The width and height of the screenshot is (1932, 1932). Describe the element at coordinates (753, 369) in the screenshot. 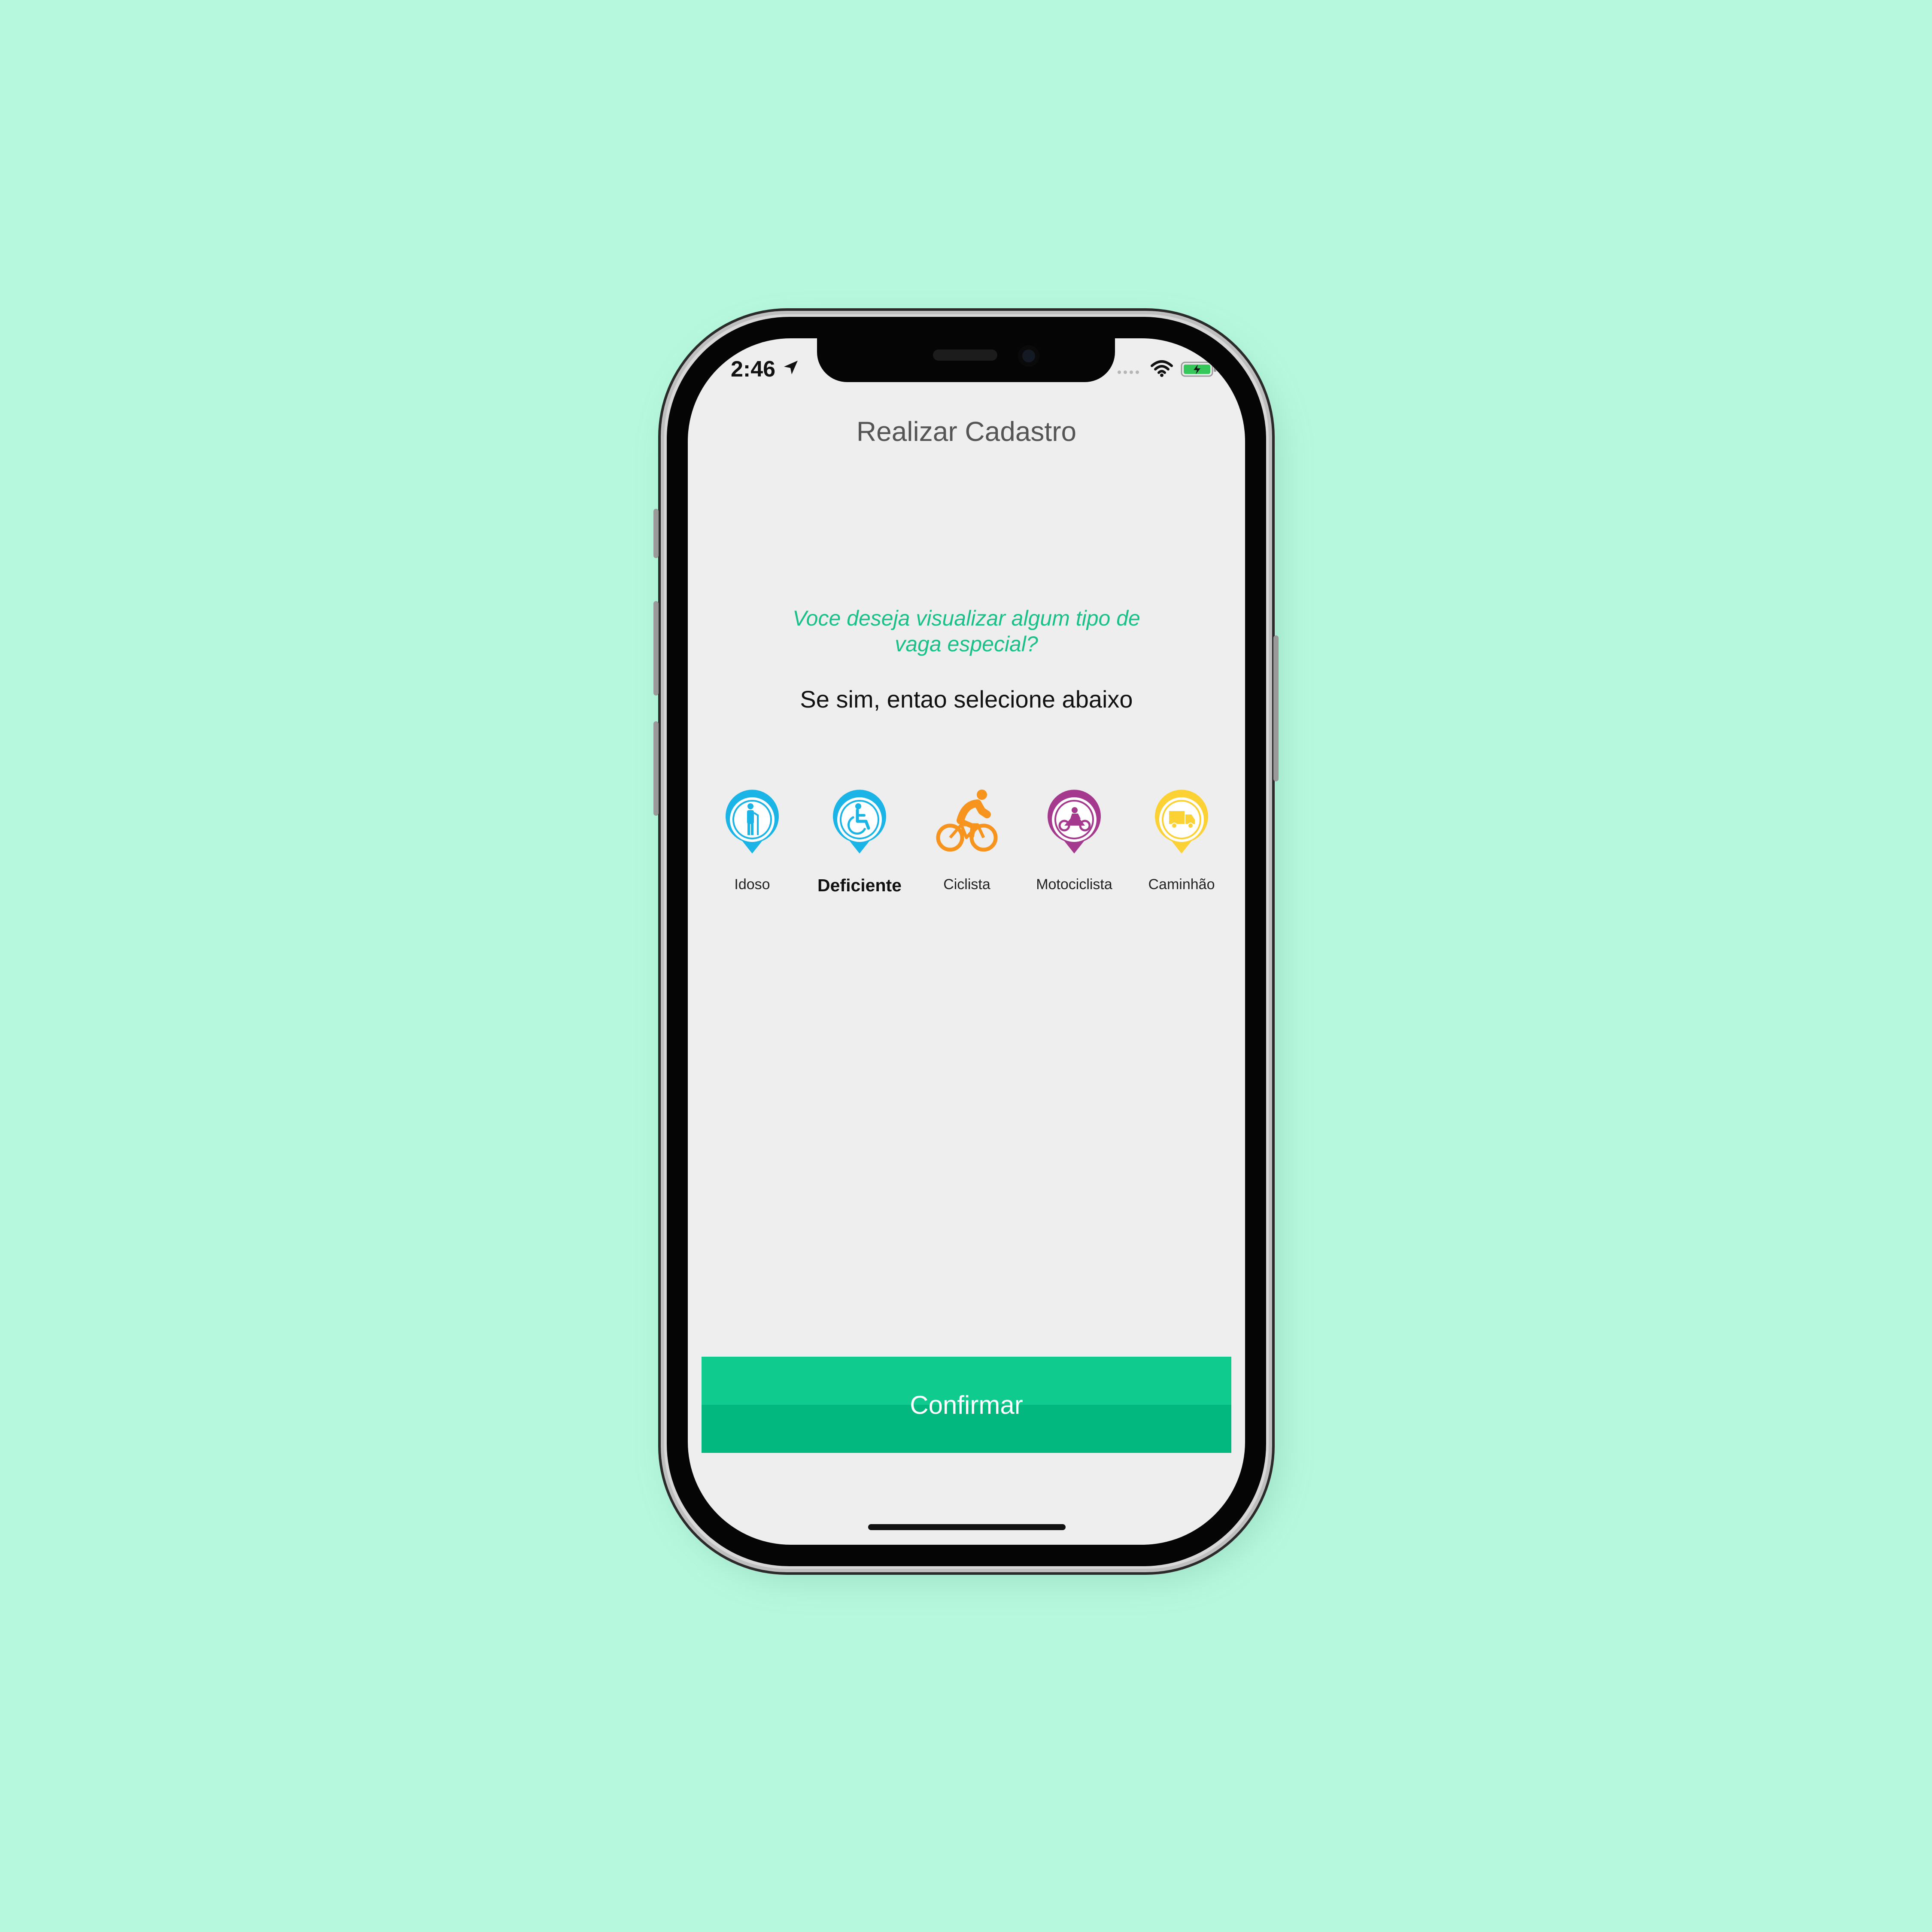

I see `status-time: 2:46` at that location.